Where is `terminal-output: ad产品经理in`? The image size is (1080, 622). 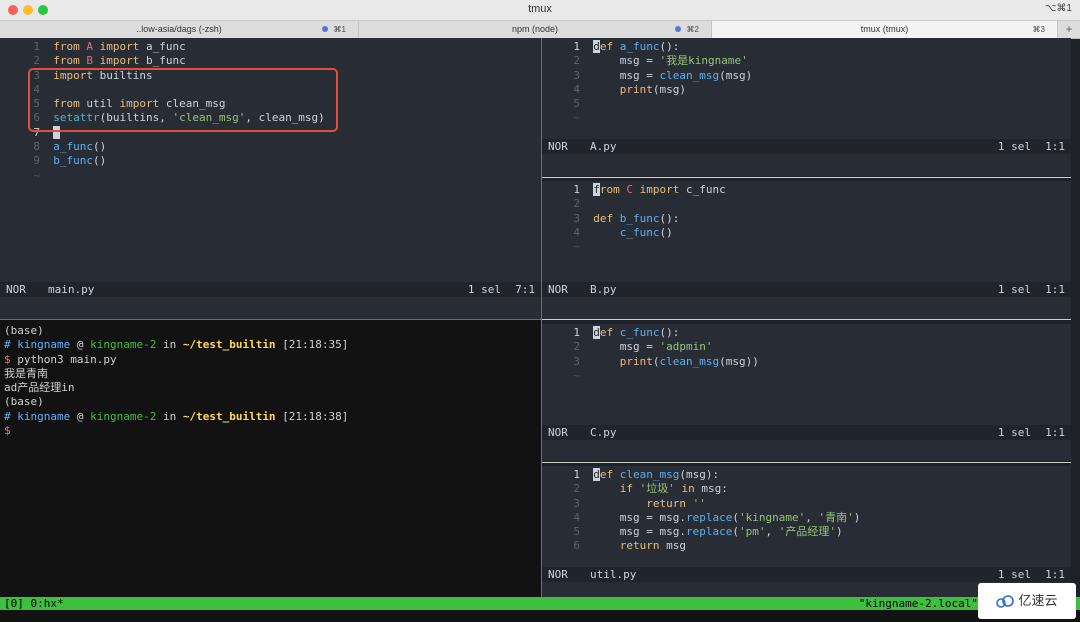
terminal-output: ad产品经理in is located at coordinates (39, 388).